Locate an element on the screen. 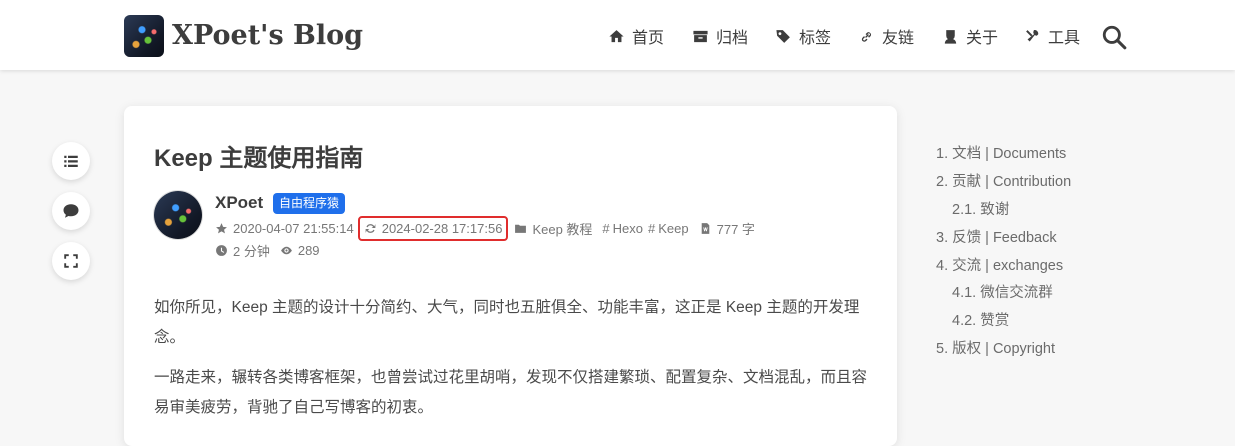  home-icon is located at coordinates (616, 35).